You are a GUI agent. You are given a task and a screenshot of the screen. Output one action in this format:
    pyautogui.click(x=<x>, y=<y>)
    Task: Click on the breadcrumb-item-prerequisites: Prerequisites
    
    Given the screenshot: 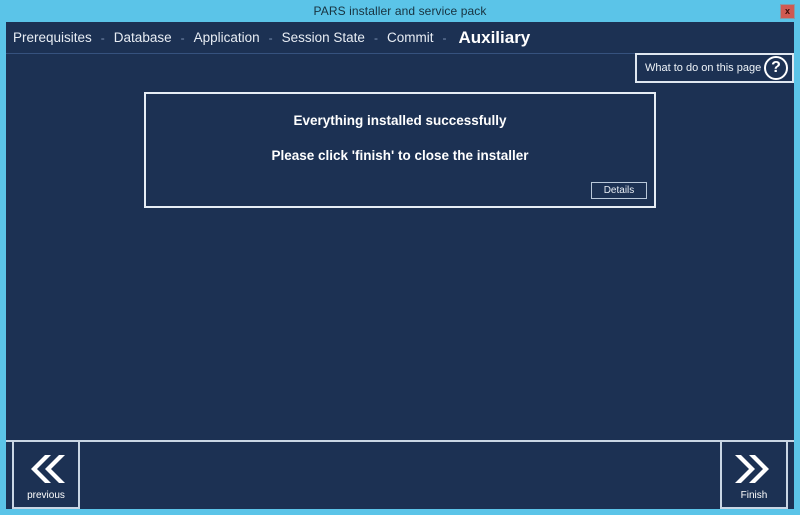 What is the action you would take?
    pyautogui.click(x=52, y=37)
    